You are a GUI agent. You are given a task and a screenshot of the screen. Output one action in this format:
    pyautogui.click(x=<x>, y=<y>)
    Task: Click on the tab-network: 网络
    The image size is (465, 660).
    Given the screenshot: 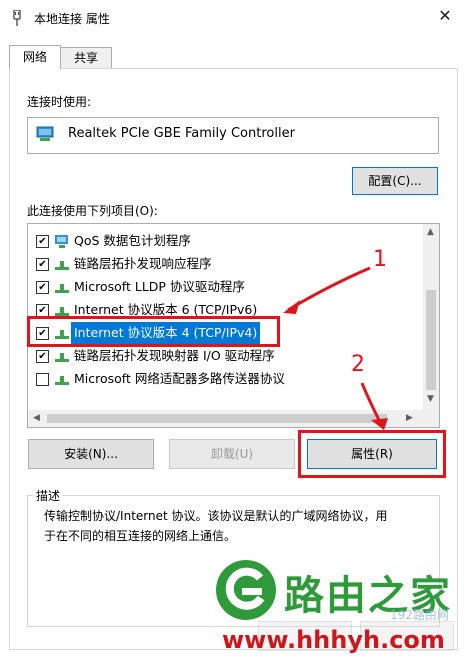 What is the action you would take?
    pyautogui.click(x=35, y=57)
    